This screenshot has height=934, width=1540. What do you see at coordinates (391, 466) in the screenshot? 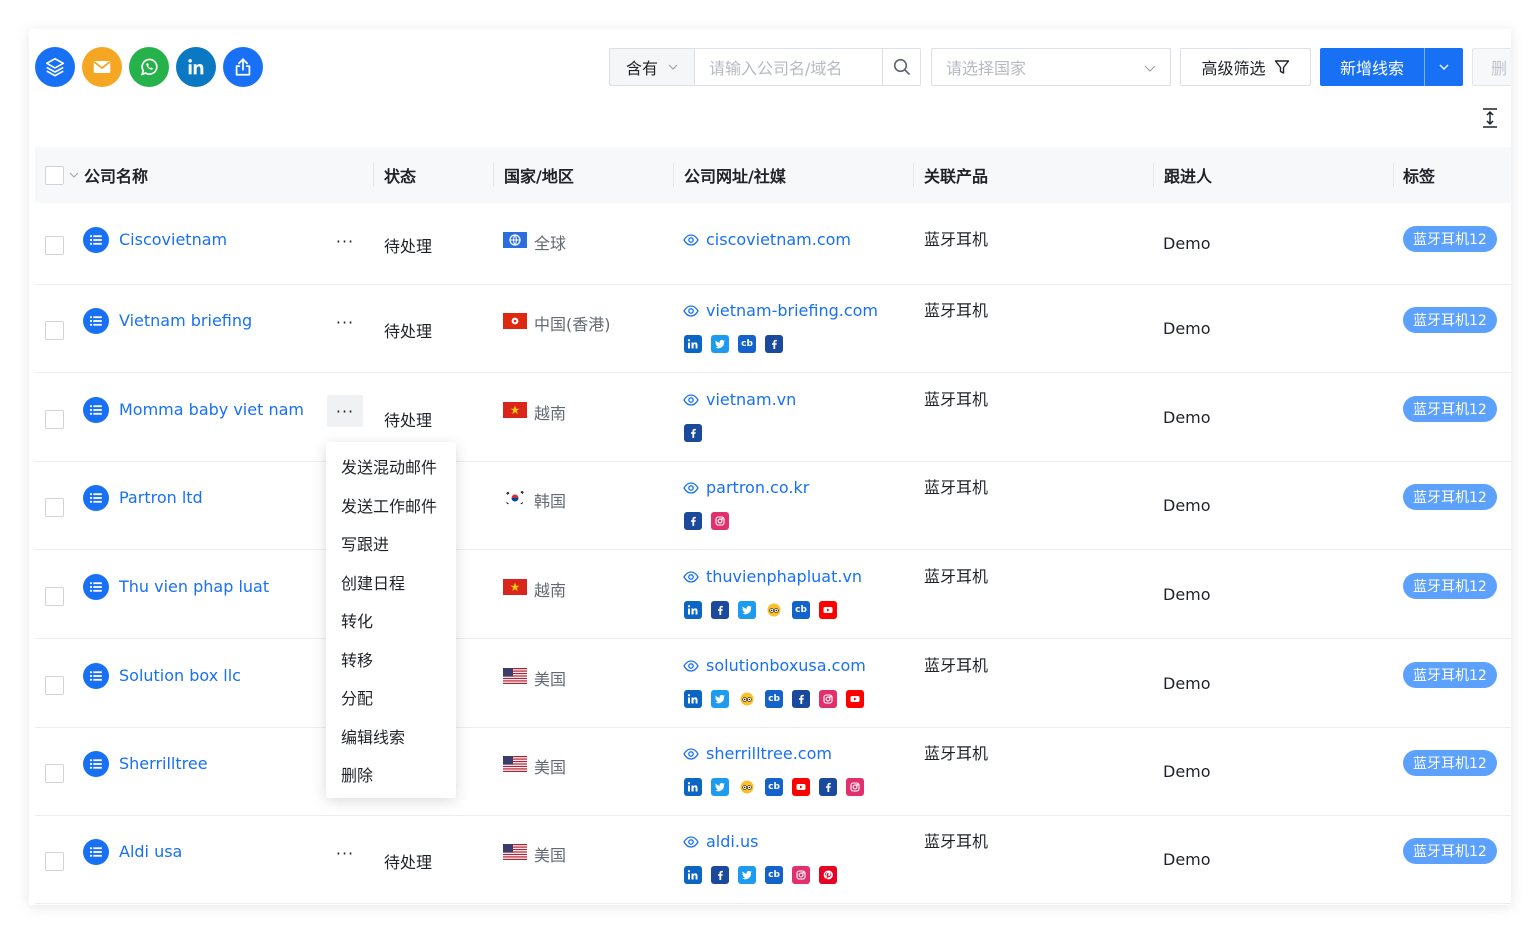
I see `menu-send-bulk-email: 发送混动邮件` at bounding box center [391, 466].